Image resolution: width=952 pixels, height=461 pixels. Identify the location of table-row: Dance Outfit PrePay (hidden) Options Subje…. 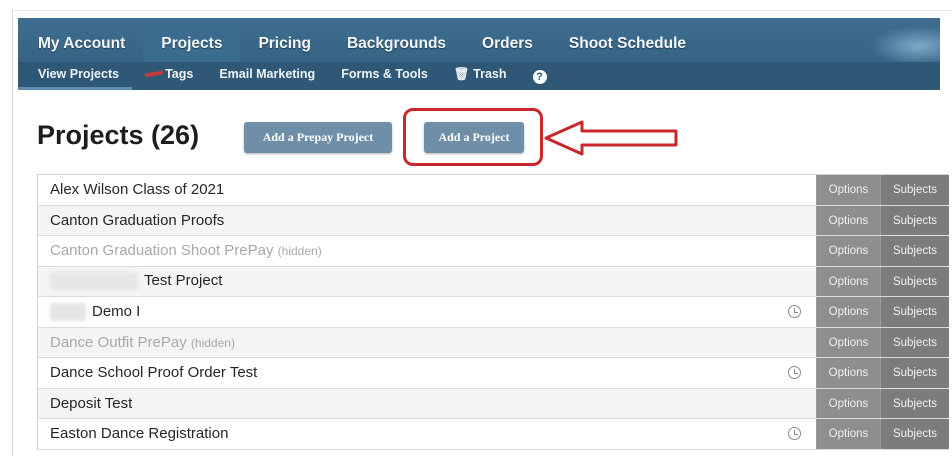
(493, 342).